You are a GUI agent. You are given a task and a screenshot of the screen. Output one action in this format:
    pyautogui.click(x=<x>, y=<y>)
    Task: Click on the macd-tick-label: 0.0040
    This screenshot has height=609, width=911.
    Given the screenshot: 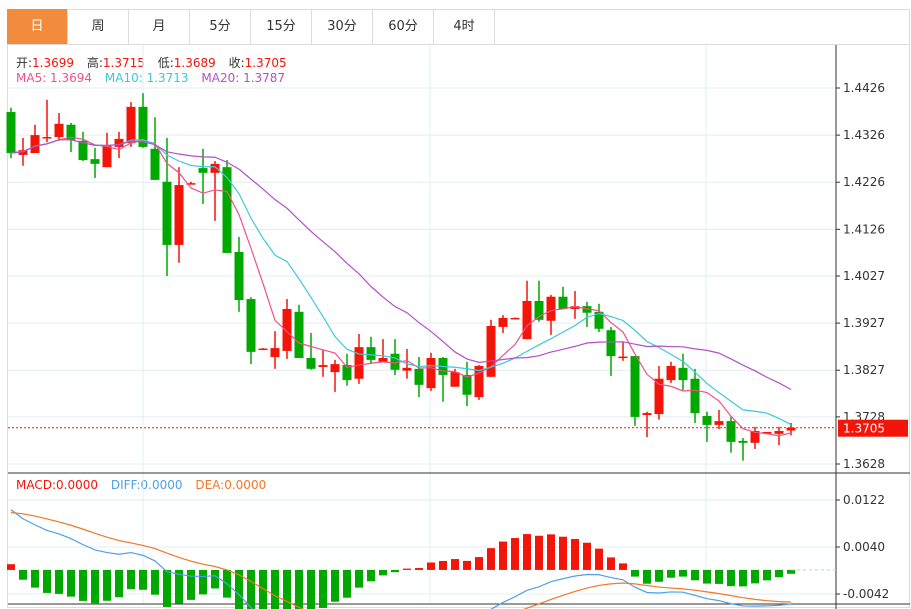 What is the action you would take?
    pyautogui.click(x=864, y=547)
    